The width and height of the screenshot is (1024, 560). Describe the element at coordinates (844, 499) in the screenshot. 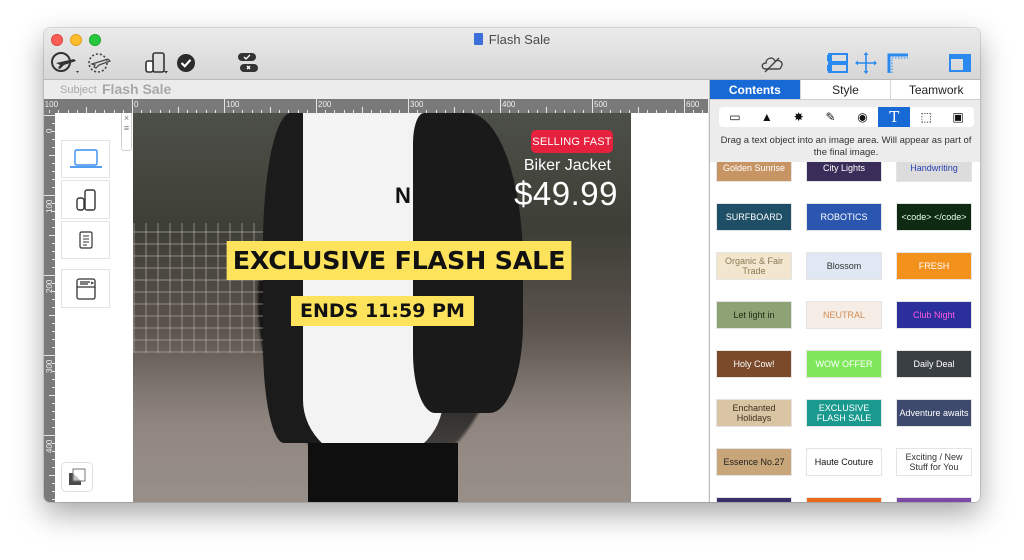

I see `text-style-thumbnail: Mayhem` at that location.